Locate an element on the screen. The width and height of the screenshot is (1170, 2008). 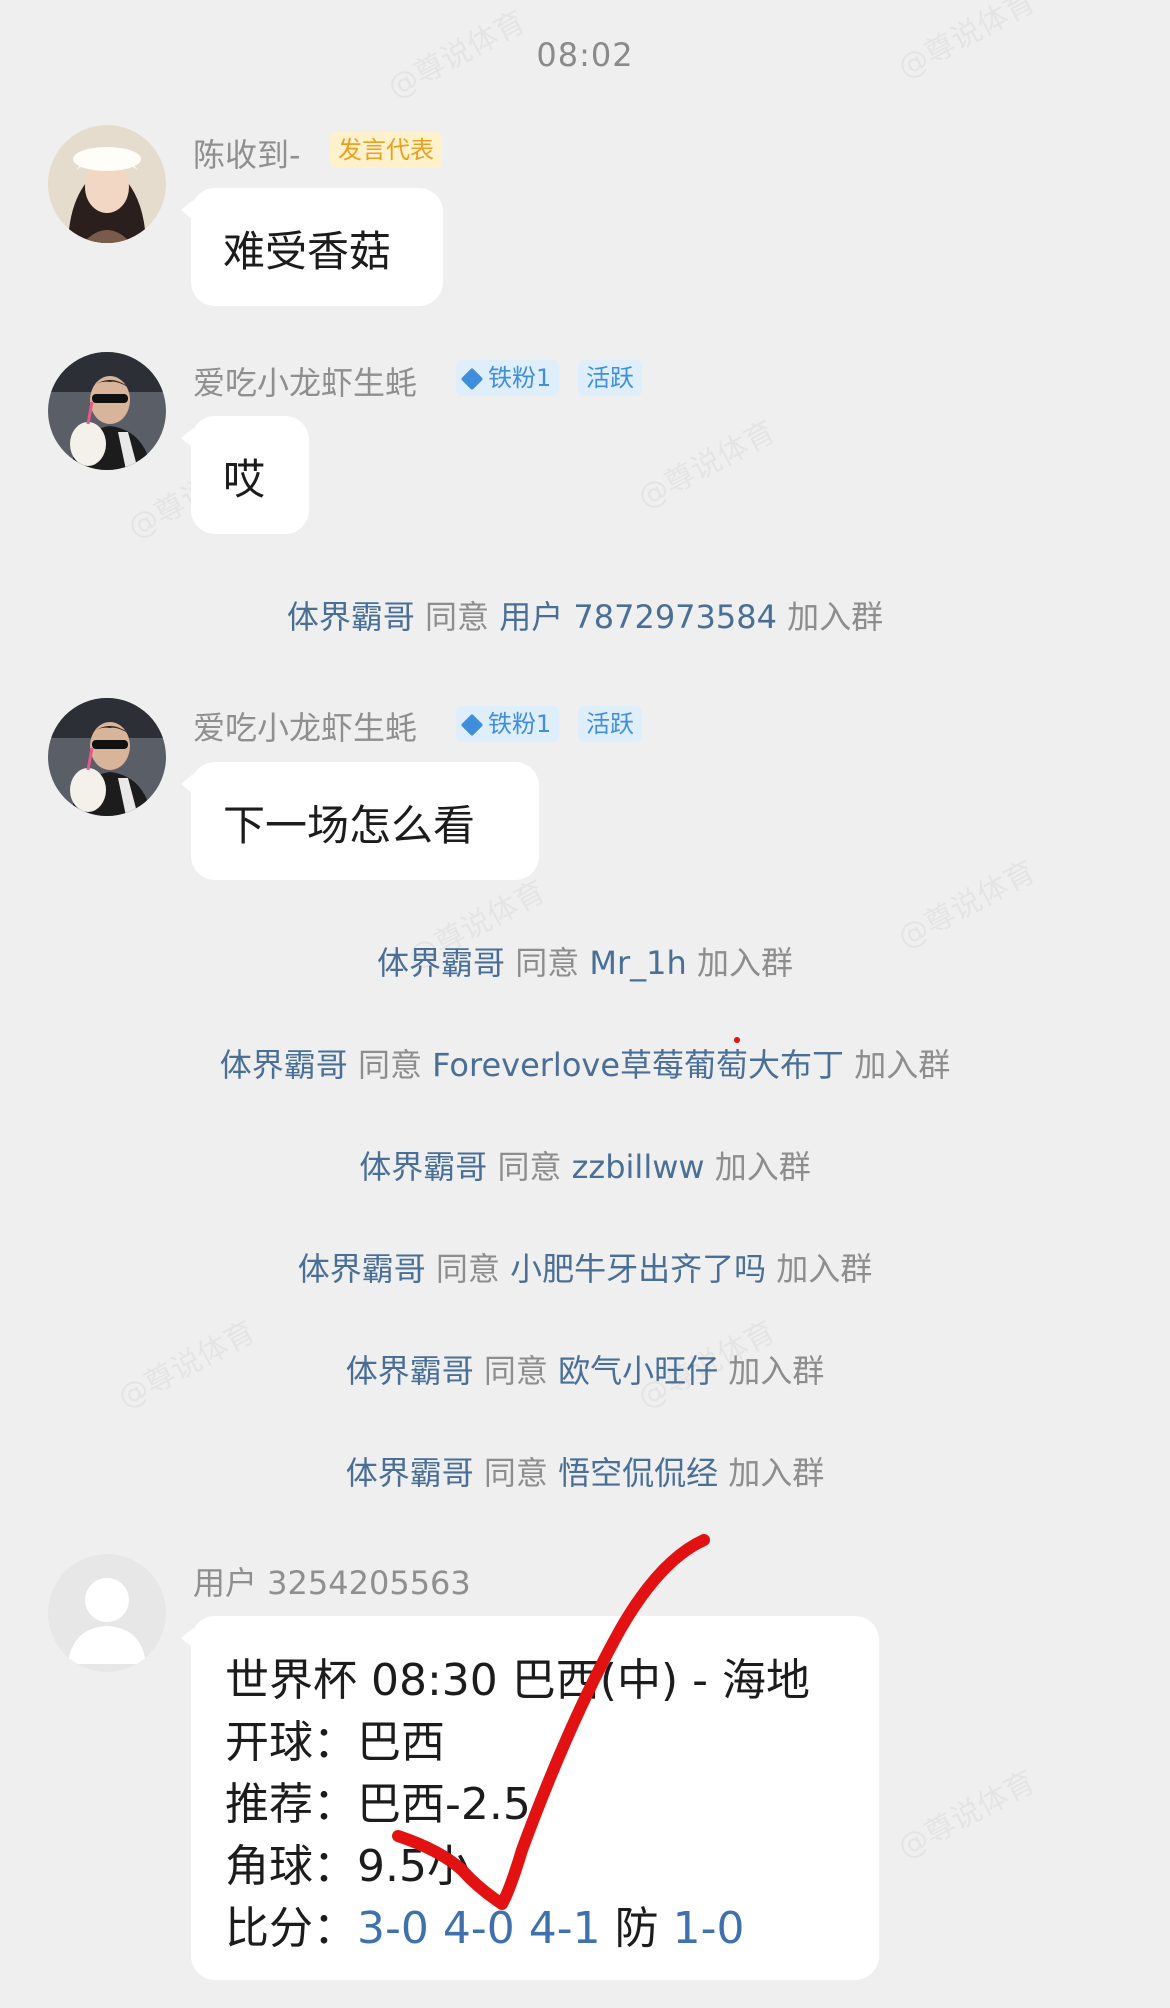
joined-user-name: Foreverlove草莓葡萄大布丁 is located at coordinates (638, 1065).